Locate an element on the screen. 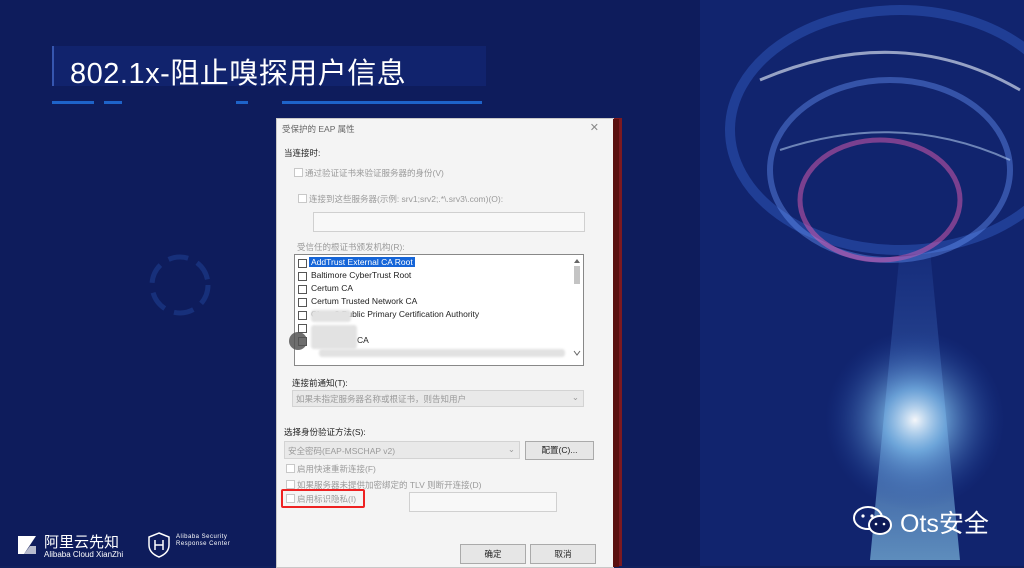 The width and height of the screenshot is (1024, 568). verify-cert-label: 通过验证证书来验证服务器的身份(V) is located at coordinates (374, 173).